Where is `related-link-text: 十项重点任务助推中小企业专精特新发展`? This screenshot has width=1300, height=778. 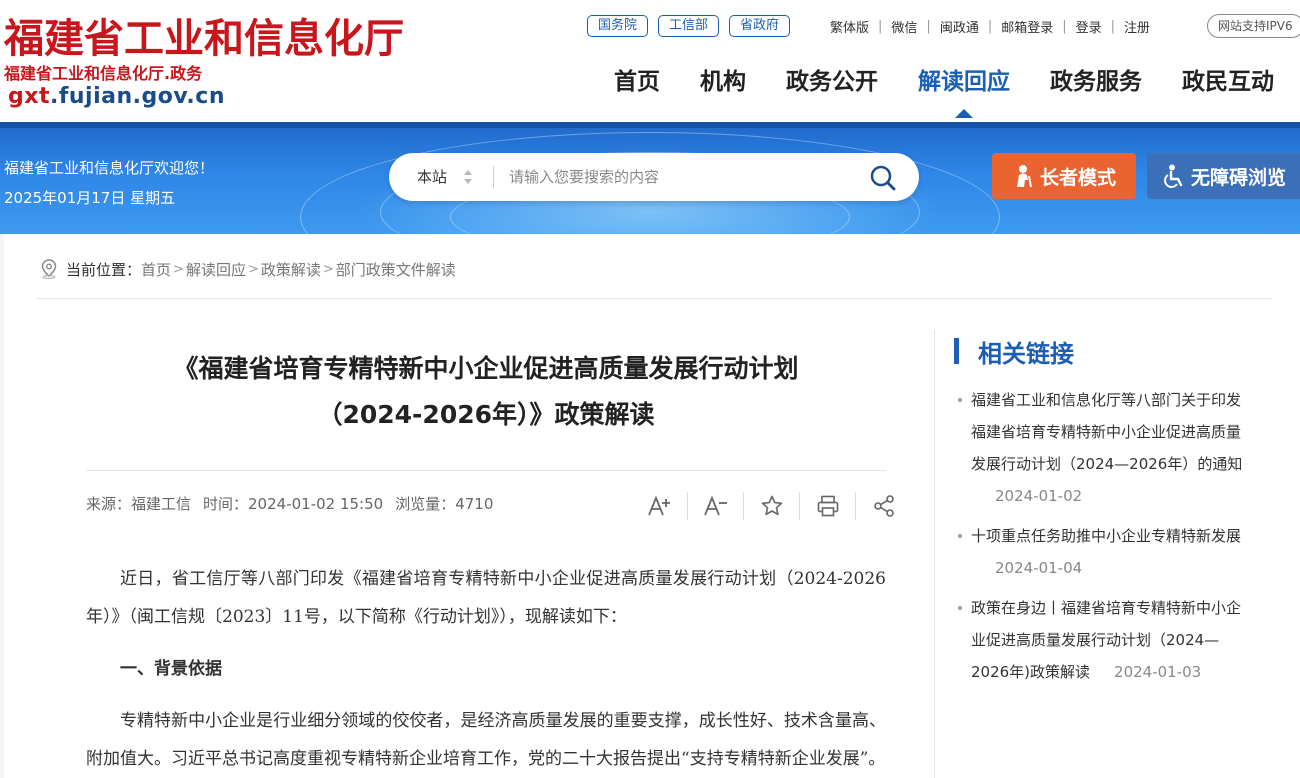
related-link-text: 十项重点任务助推中小企业专精特新发展 is located at coordinates (1106, 536).